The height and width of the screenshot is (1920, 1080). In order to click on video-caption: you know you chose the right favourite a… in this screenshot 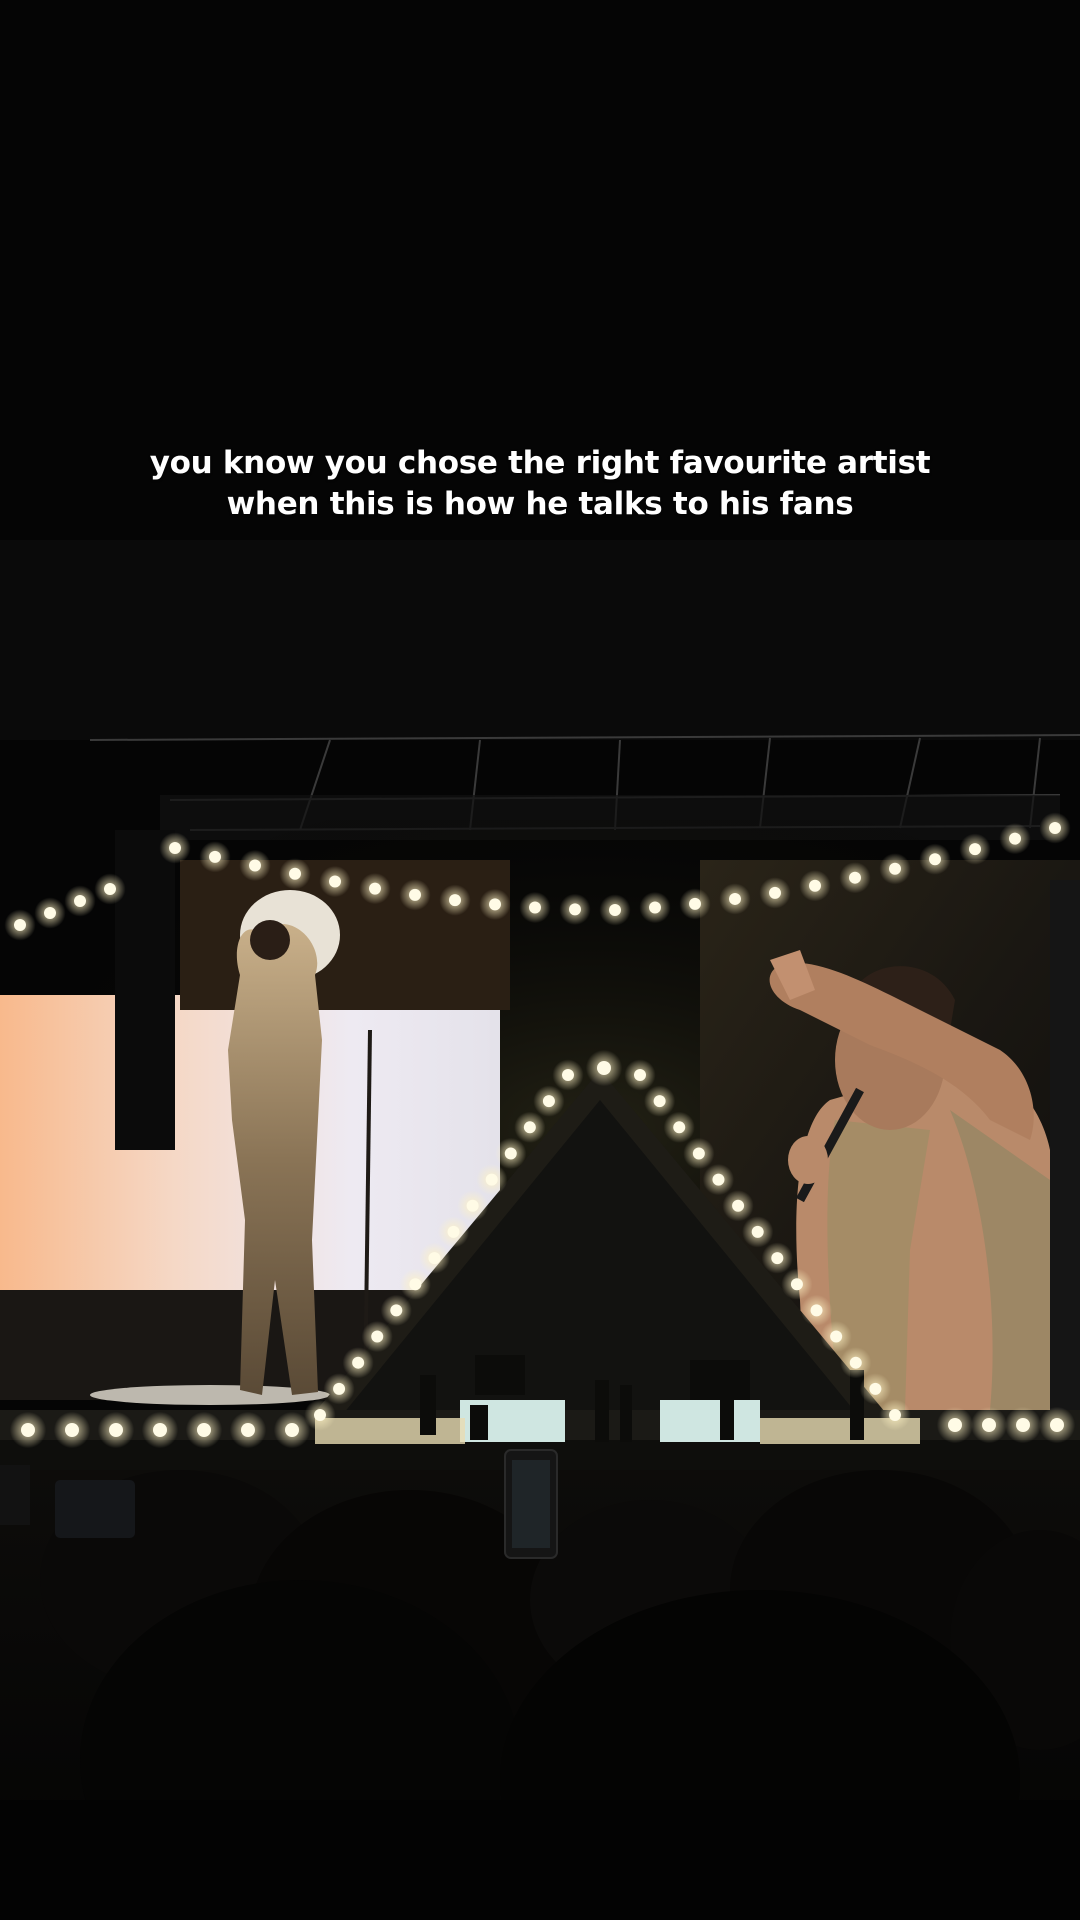, I will do `click(540, 484)`.